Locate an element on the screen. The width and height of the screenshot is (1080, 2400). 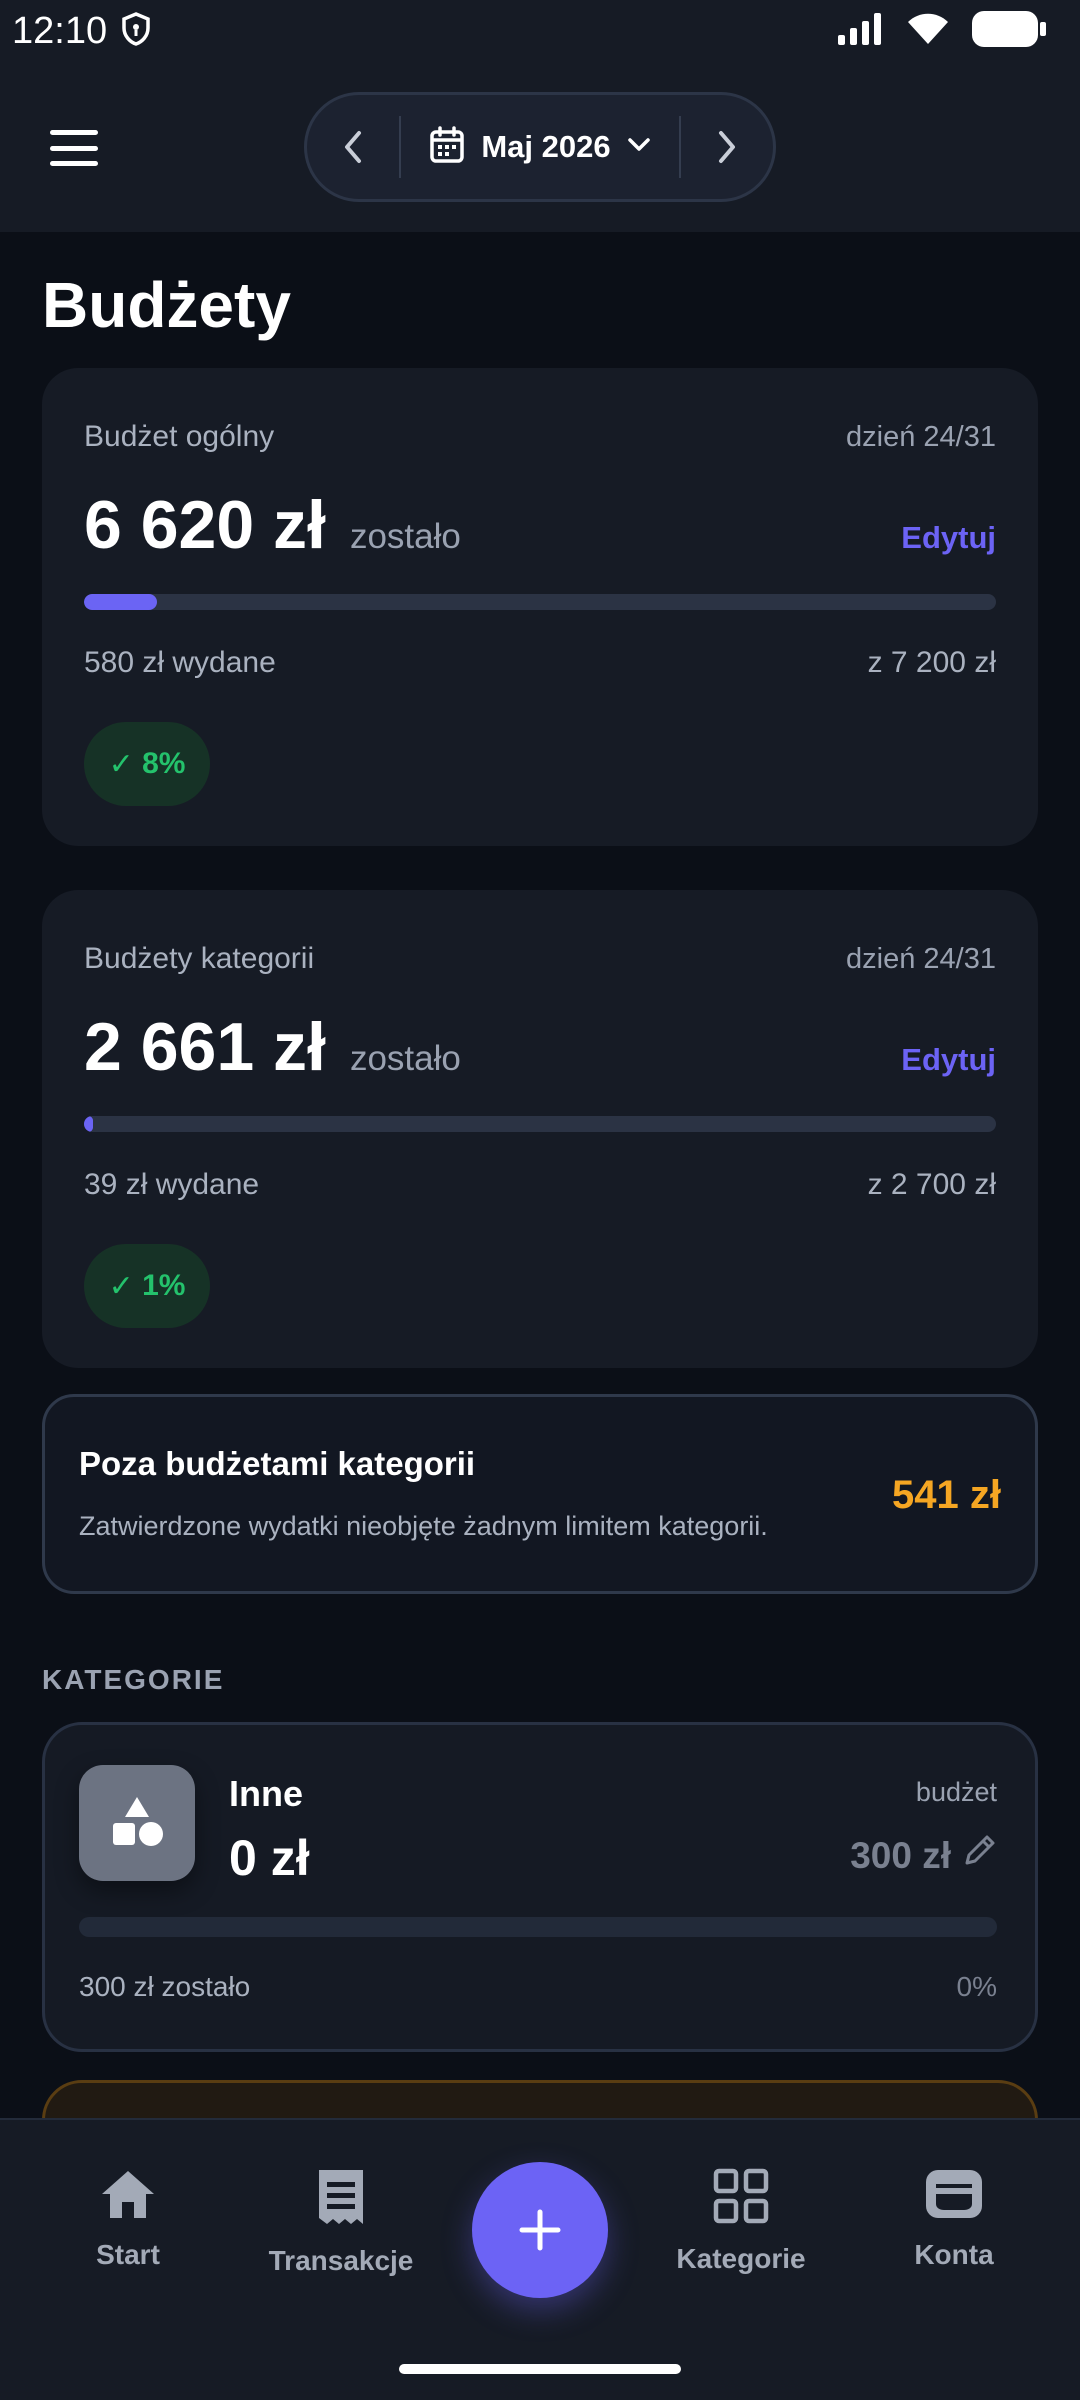
amount-row: 6 620 zł zostało Edytuj is located at coordinates (540, 525).